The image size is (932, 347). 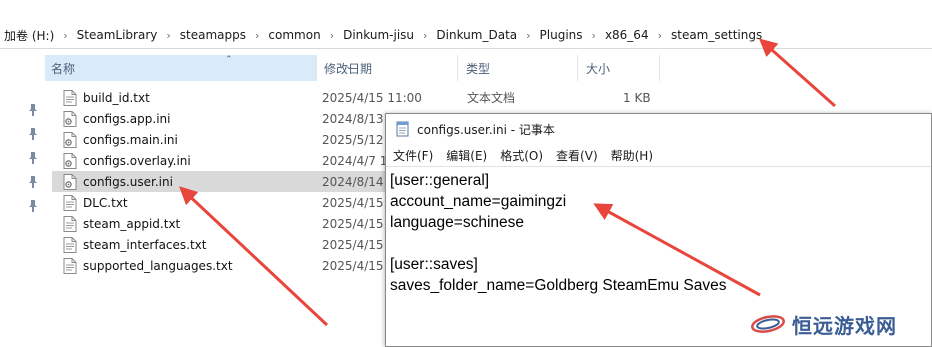 What do you see at coordinates (486, 129) in the screenshot?
I see `notepad-title: configs.user.ini - 记事本` at bounding box center [486, 129].